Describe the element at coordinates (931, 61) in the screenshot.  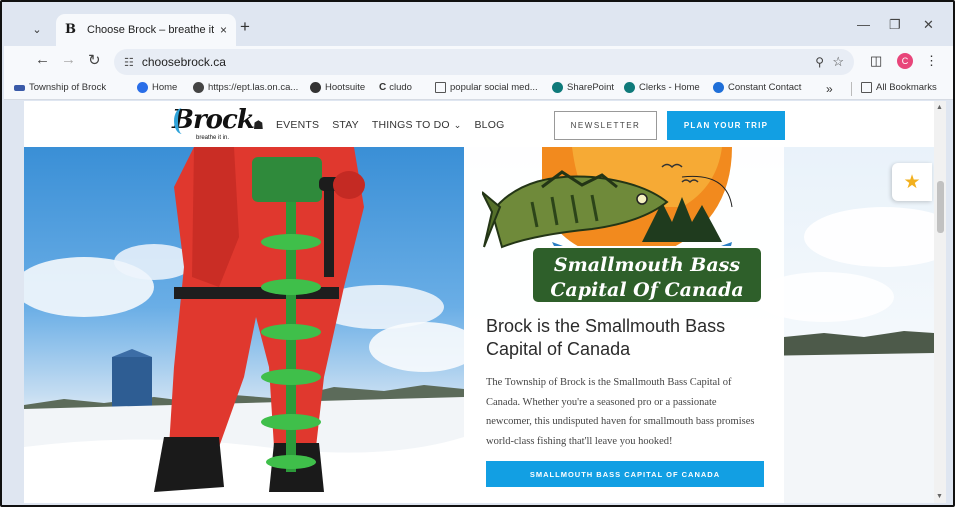
I see `more-menu-icon: ⋮` at that location.